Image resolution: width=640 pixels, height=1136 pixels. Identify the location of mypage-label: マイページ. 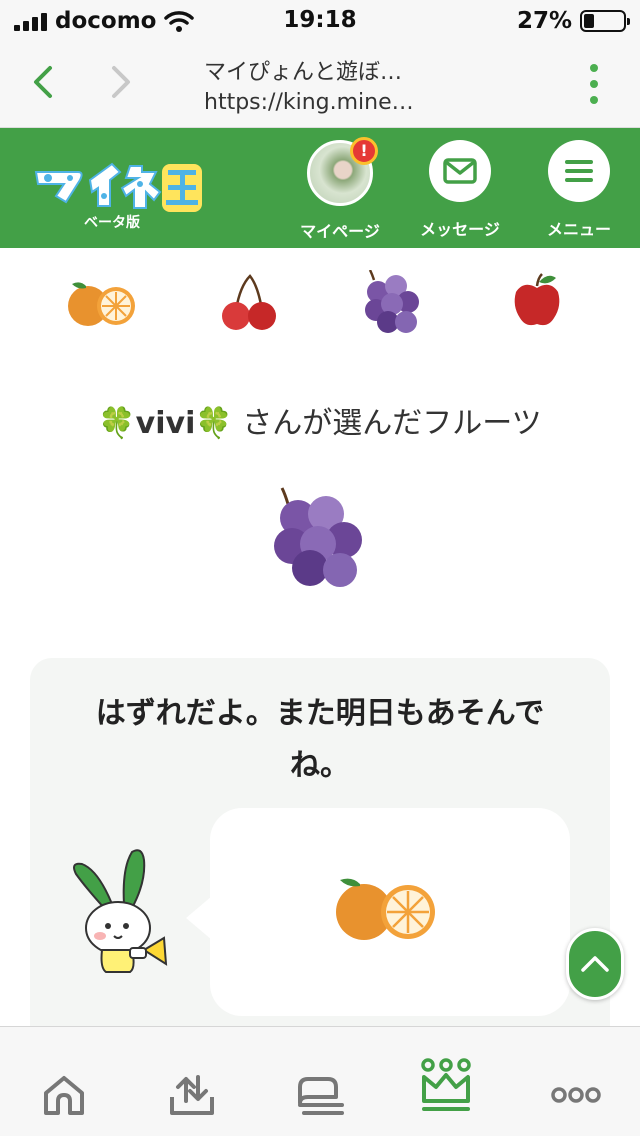
(340, 231).